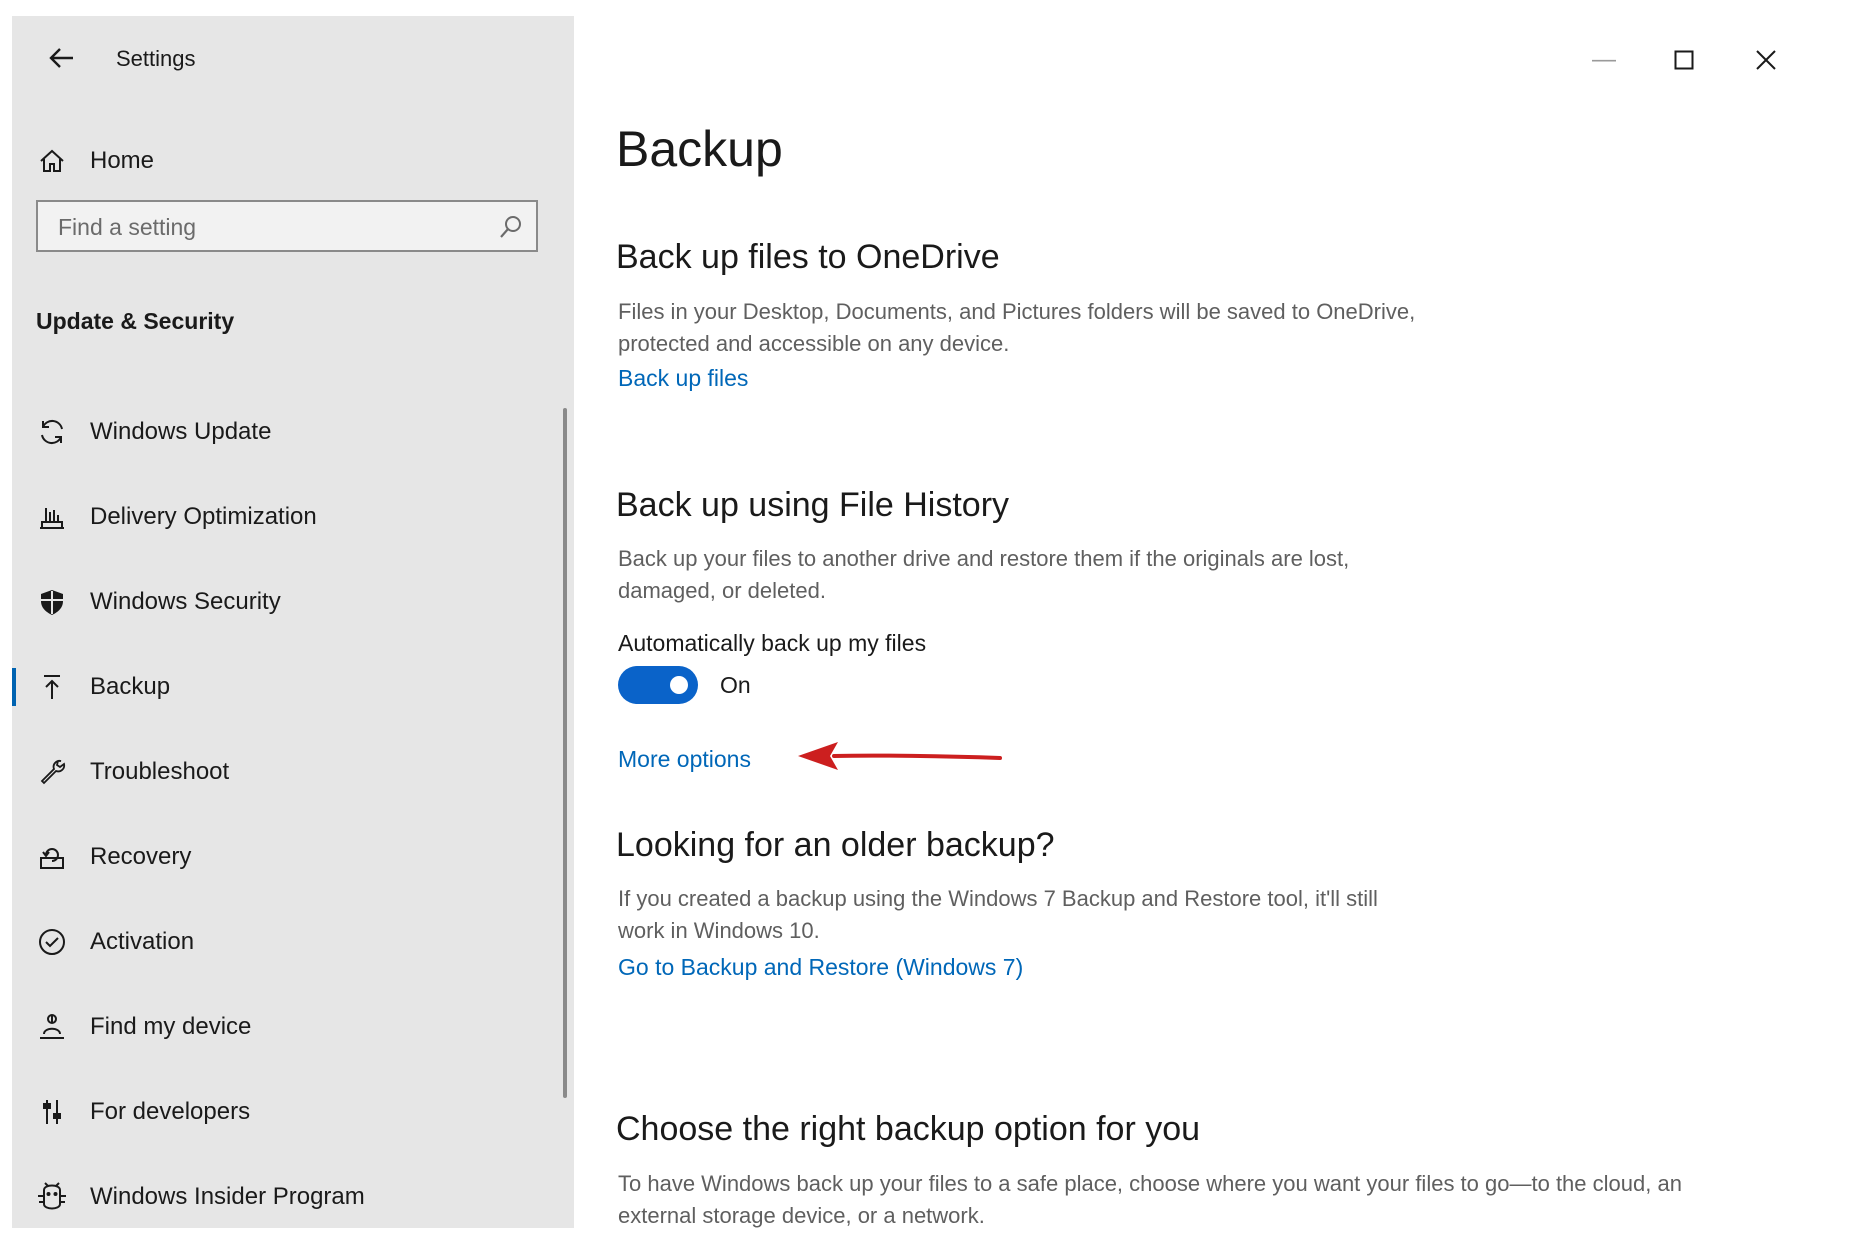 The height and width of the screenshot is (1238, 1854). I want to click on sidebar-item-label: For developers, so click(170, 1111).